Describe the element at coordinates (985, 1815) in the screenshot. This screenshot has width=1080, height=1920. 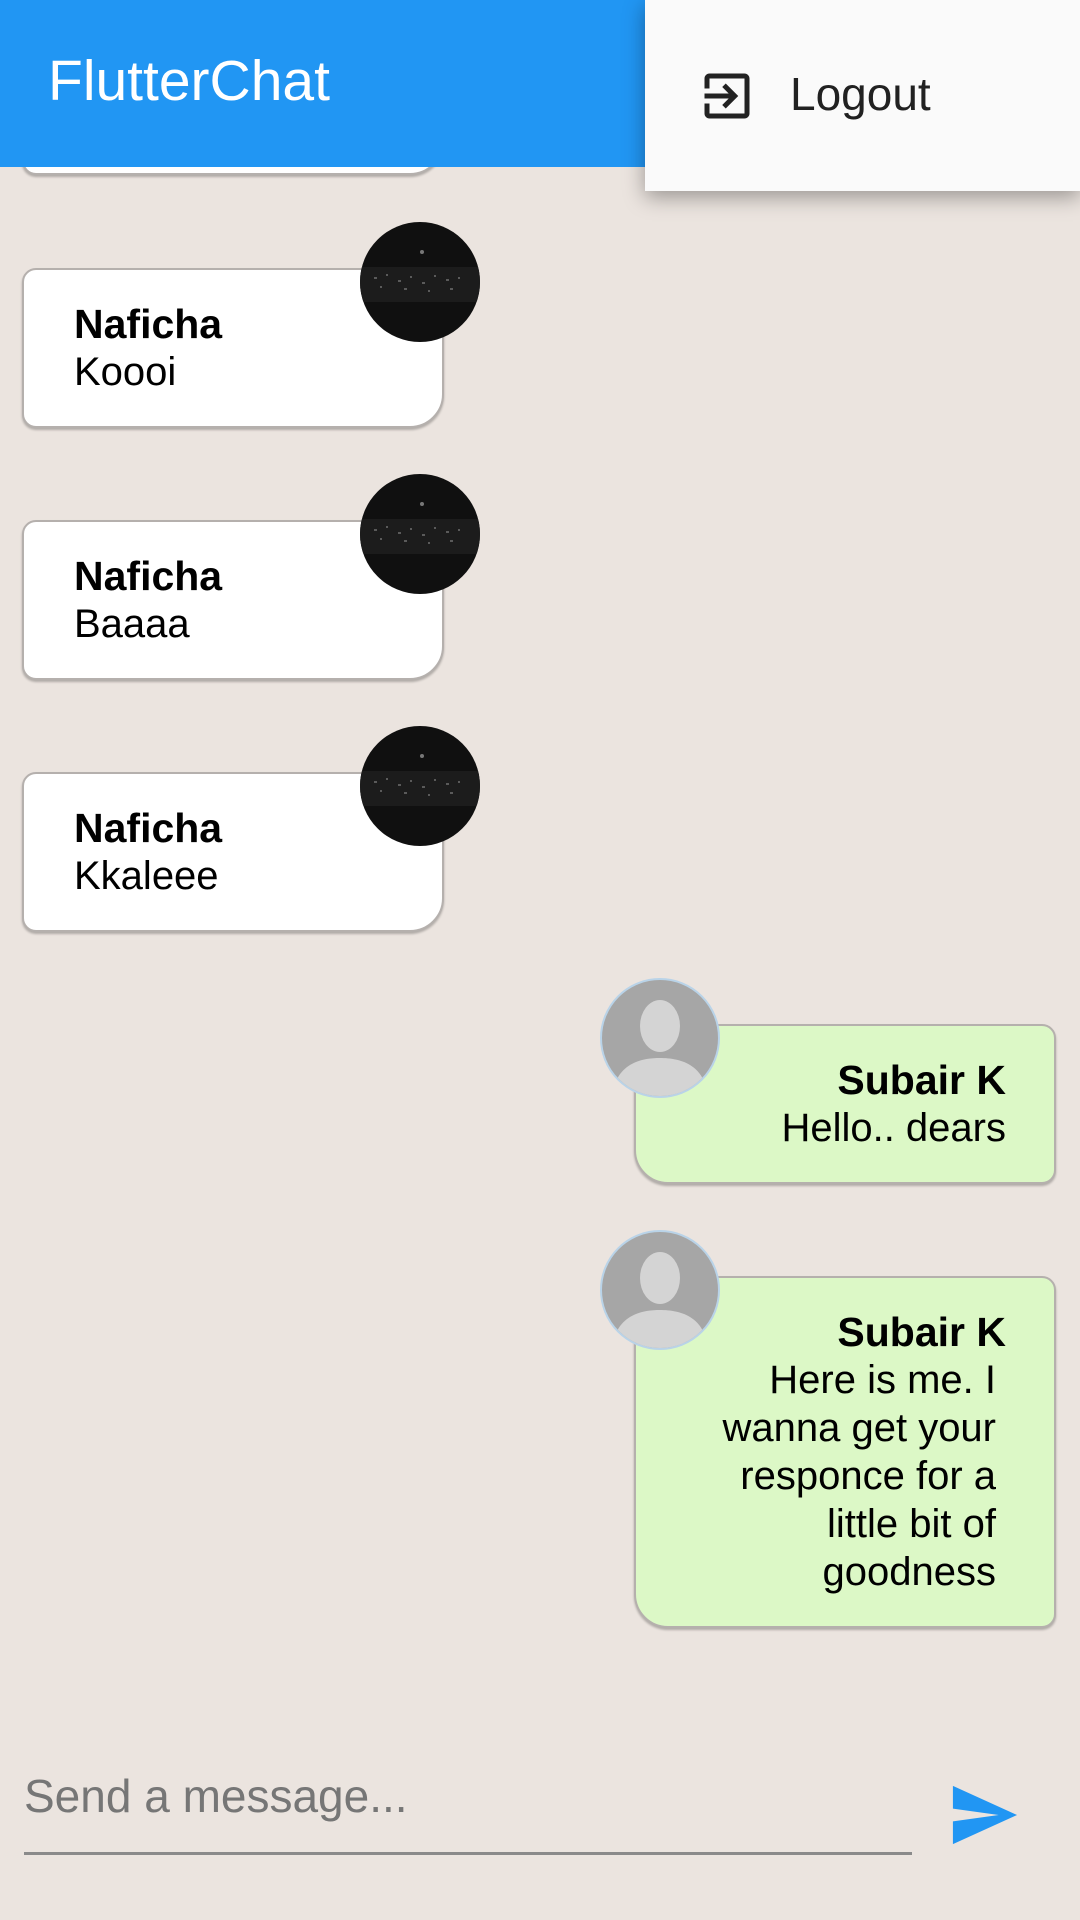
I see `send-icon` at that location.